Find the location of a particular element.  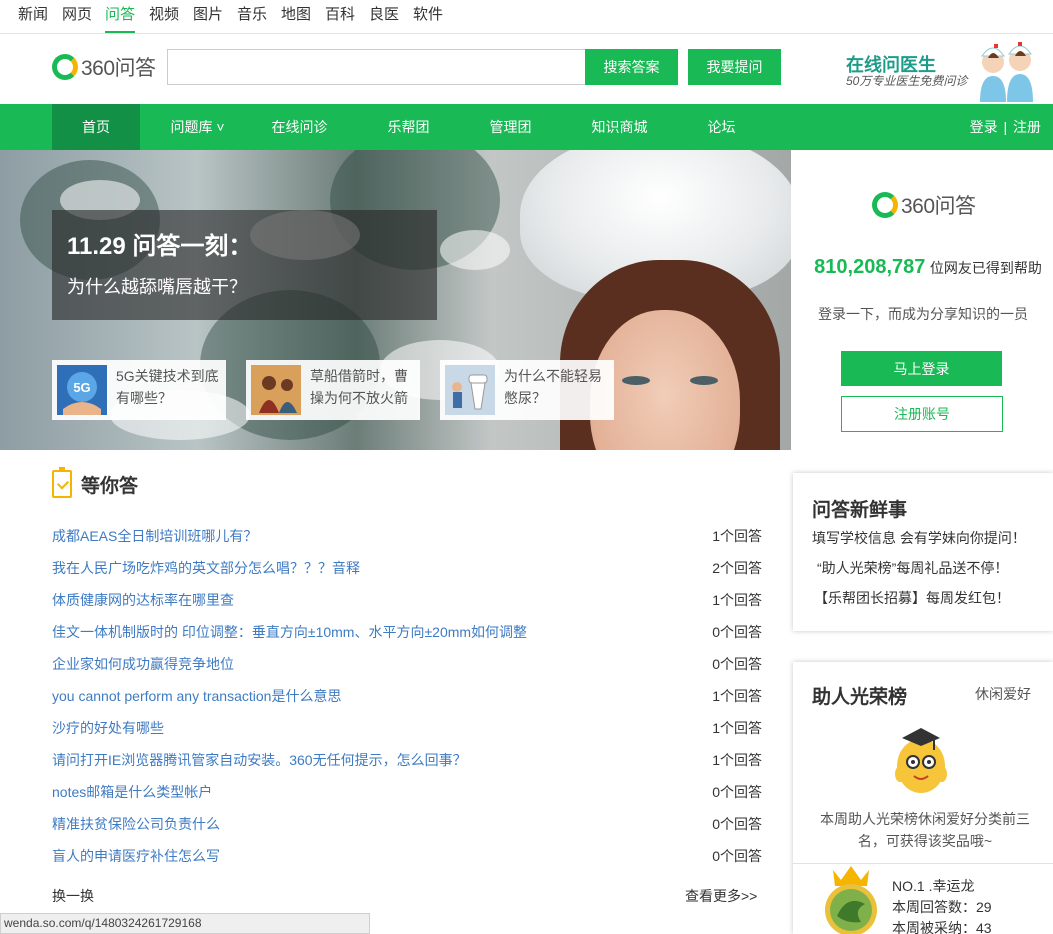

banner-card-5g: 5G 5G关键技术到底 有哪些？ is located at coordinates (139, 390).